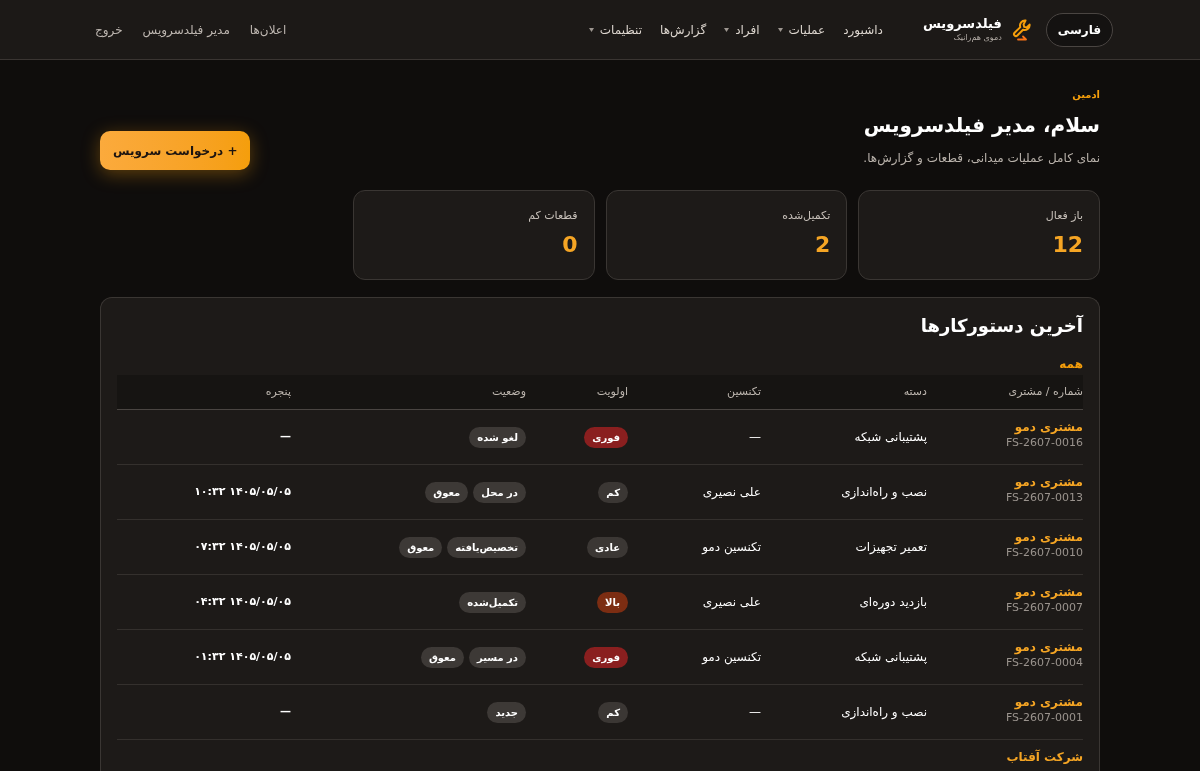  What do you see at coordinates (242, 546) in the screenshot?
I see `table-cell-text: ۱۴۰۵/۰۵/۰۵ ۰۷:۳۲` at bounding box center [242, 546].